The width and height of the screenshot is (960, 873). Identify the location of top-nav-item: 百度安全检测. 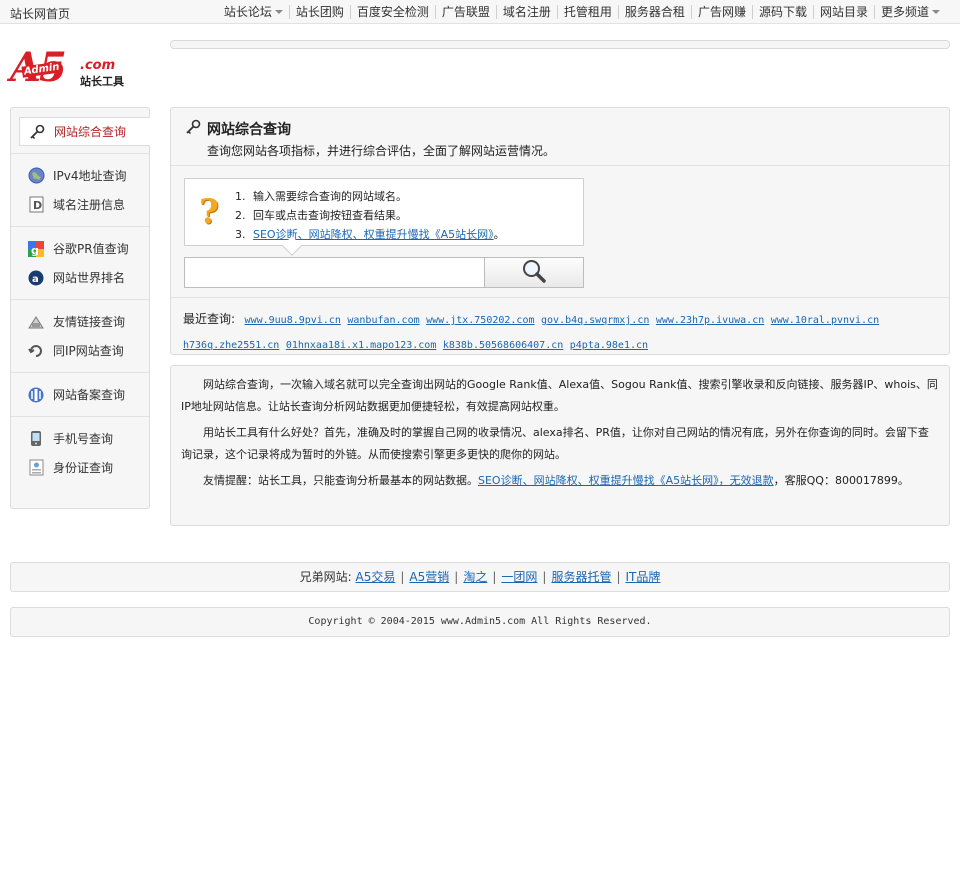
(392, 12).